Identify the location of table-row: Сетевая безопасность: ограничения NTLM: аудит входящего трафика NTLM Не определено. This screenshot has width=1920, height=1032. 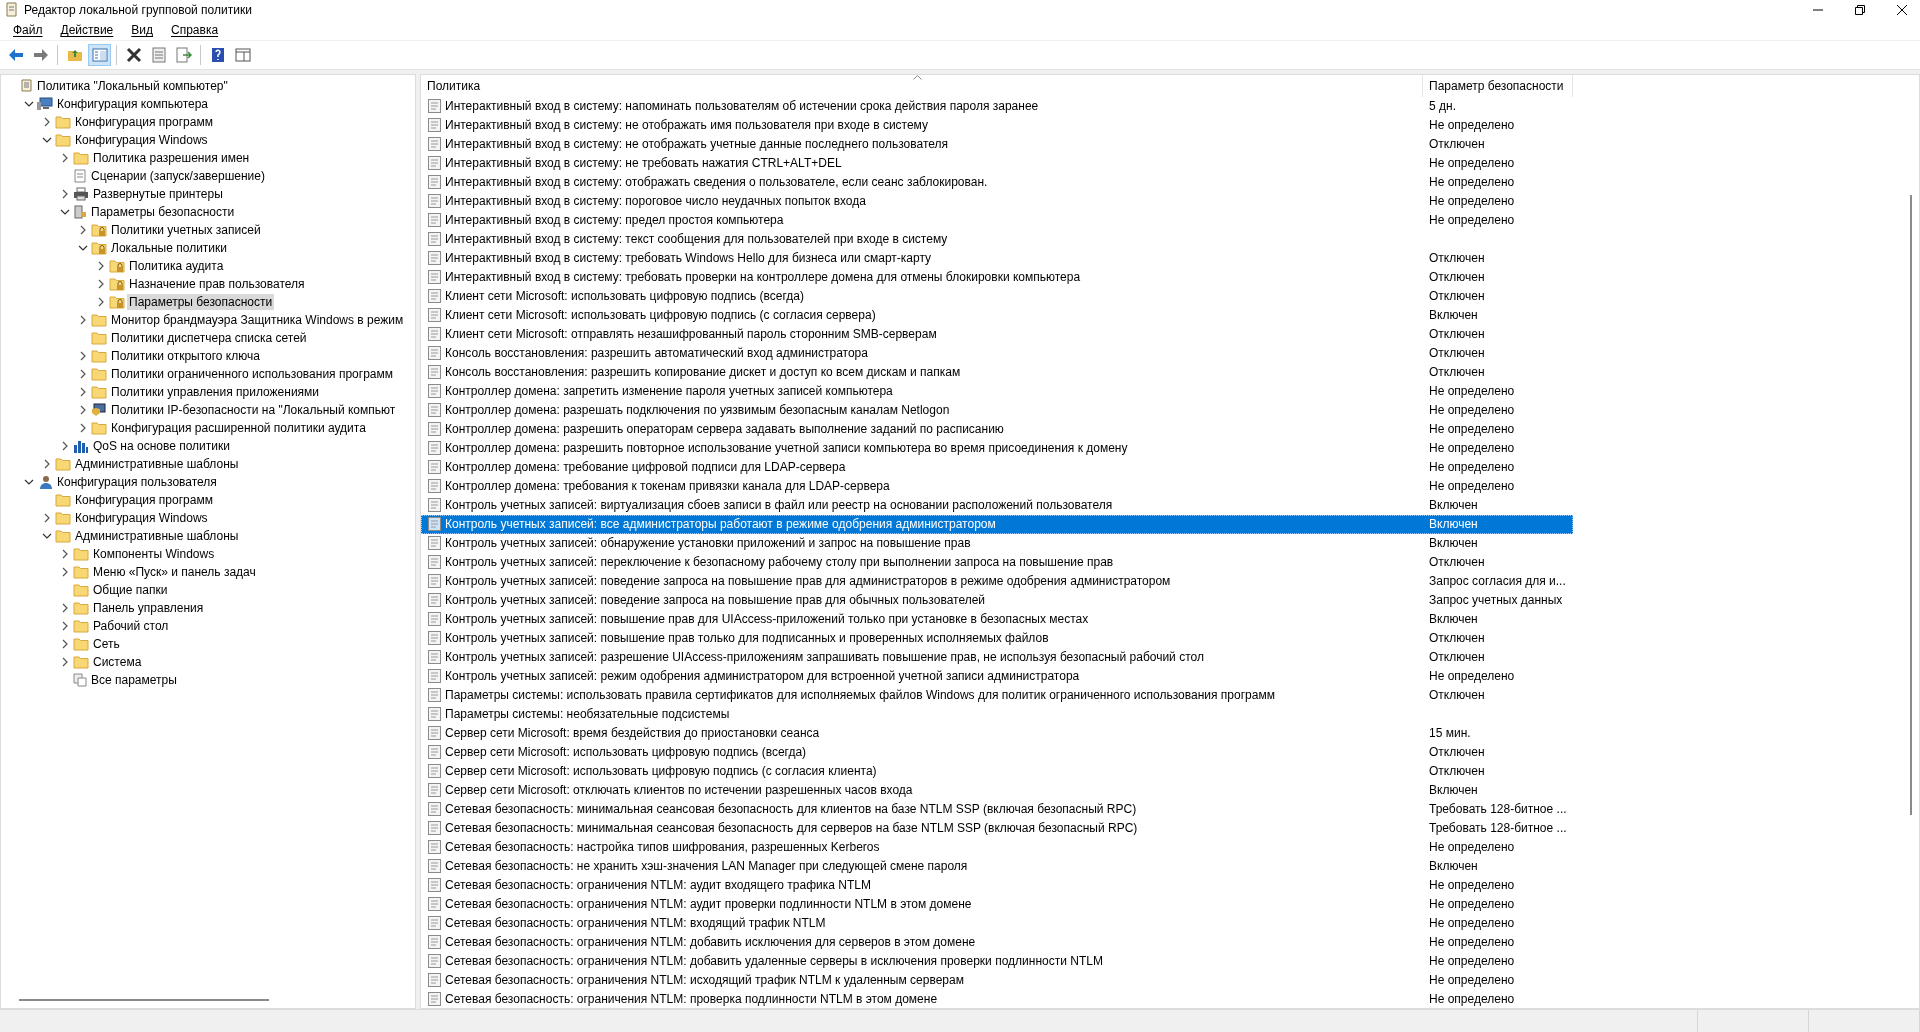
(997, 885).